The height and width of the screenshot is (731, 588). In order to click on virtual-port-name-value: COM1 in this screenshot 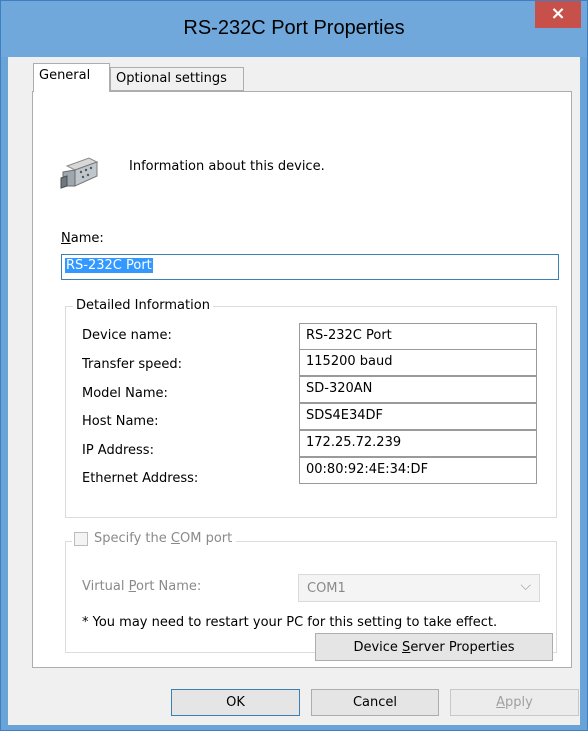, I will do `click(326, 588)`.